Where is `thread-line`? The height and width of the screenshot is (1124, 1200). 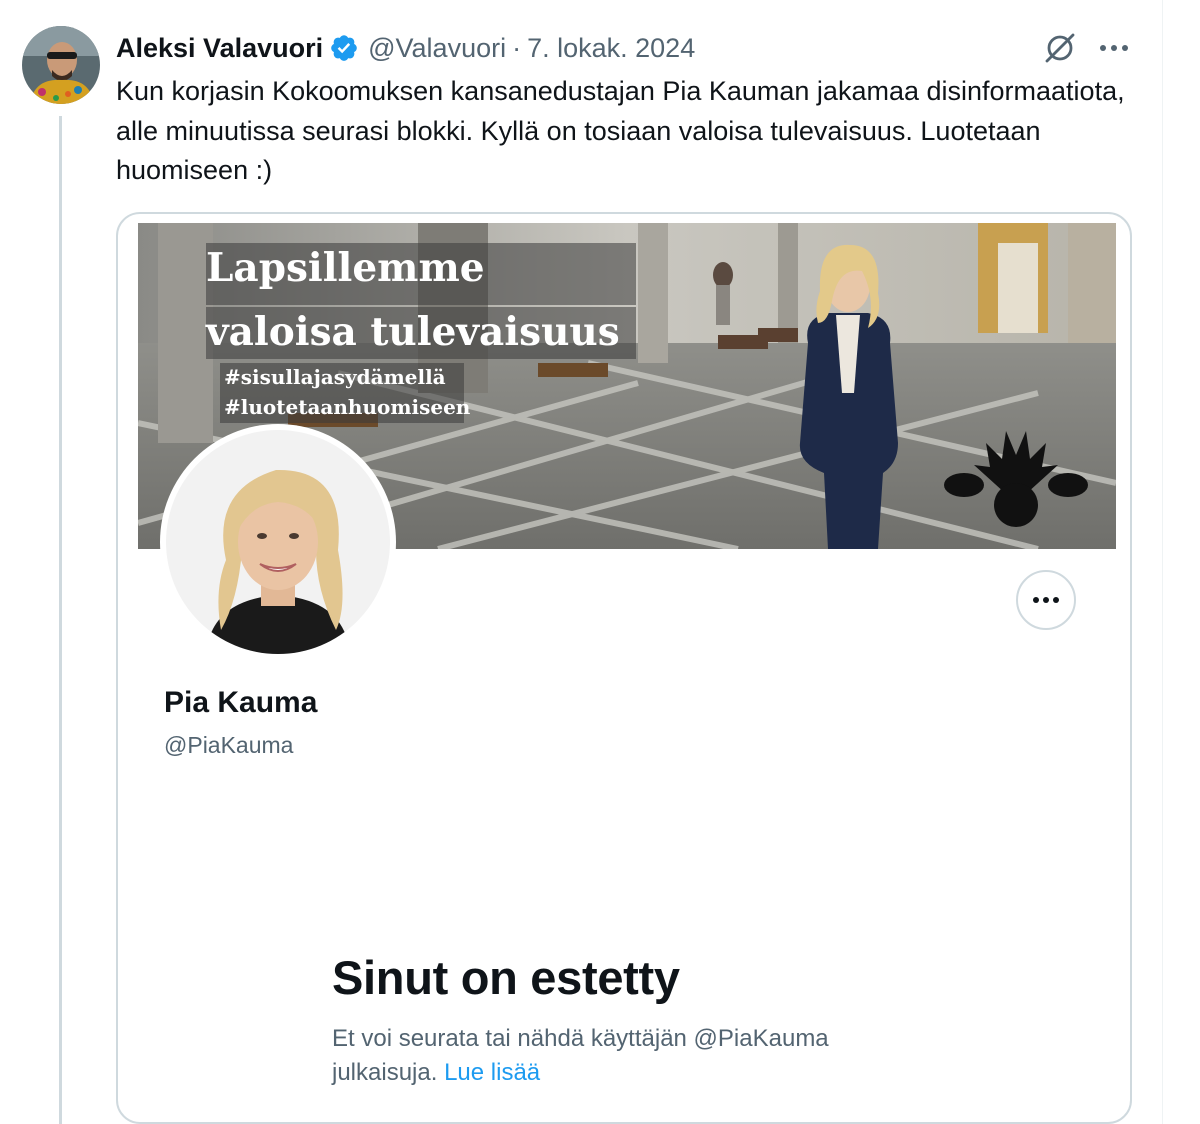
thread-line is located at coordinates (60, 620).